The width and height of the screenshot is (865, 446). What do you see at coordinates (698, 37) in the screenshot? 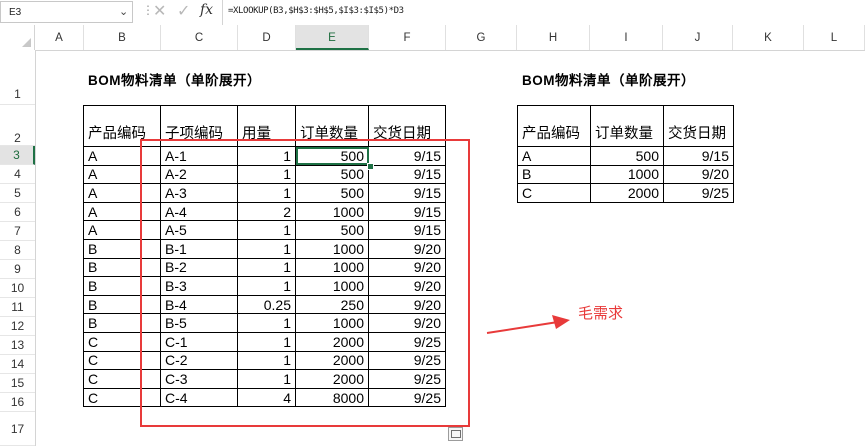
I see `column-header-j: J` at bounding box center [698, 37].